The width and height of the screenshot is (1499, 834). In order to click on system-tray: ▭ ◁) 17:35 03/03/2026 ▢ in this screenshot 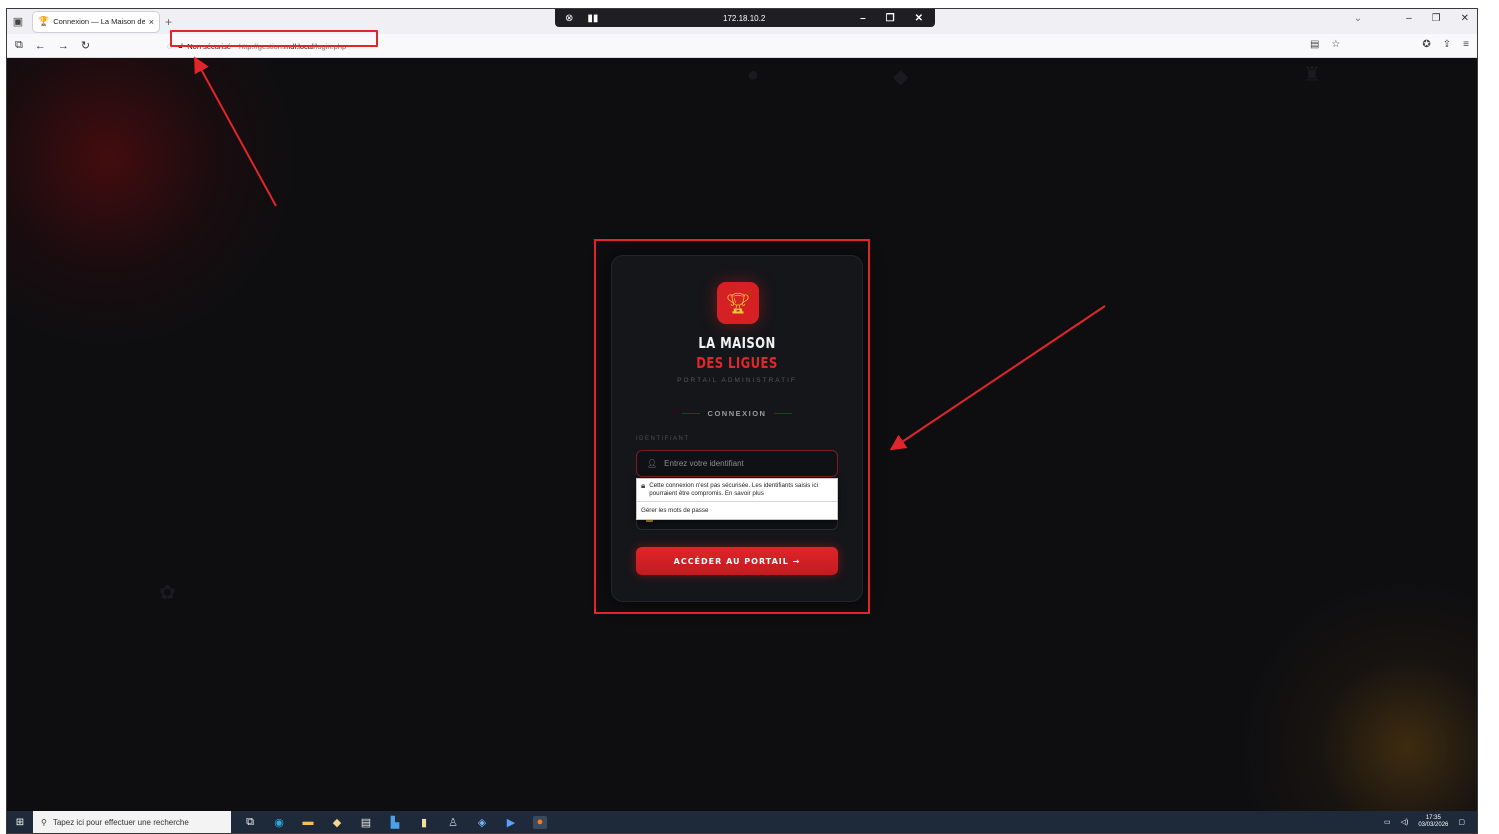, I will do `click(1424, 822)`.